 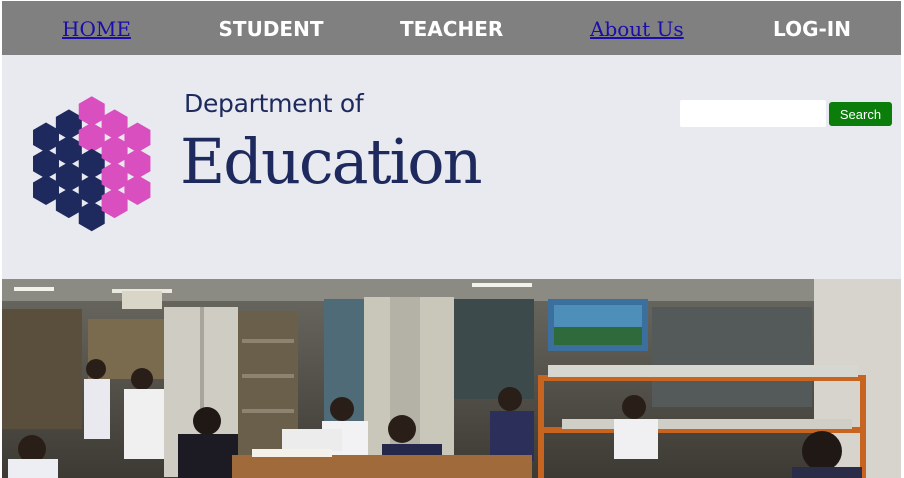 What do you see at coordinates (331, 161) in the screenshot?
I see `logo-title-education: Education` at bounding box center [331, 161].